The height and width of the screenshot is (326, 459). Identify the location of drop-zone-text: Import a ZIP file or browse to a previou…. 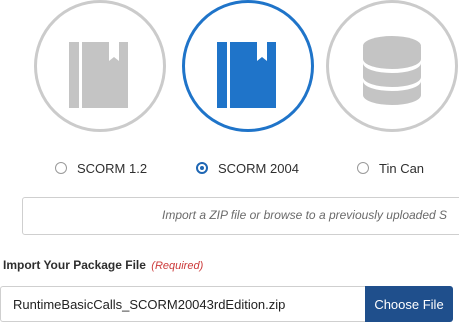
(305, 215).